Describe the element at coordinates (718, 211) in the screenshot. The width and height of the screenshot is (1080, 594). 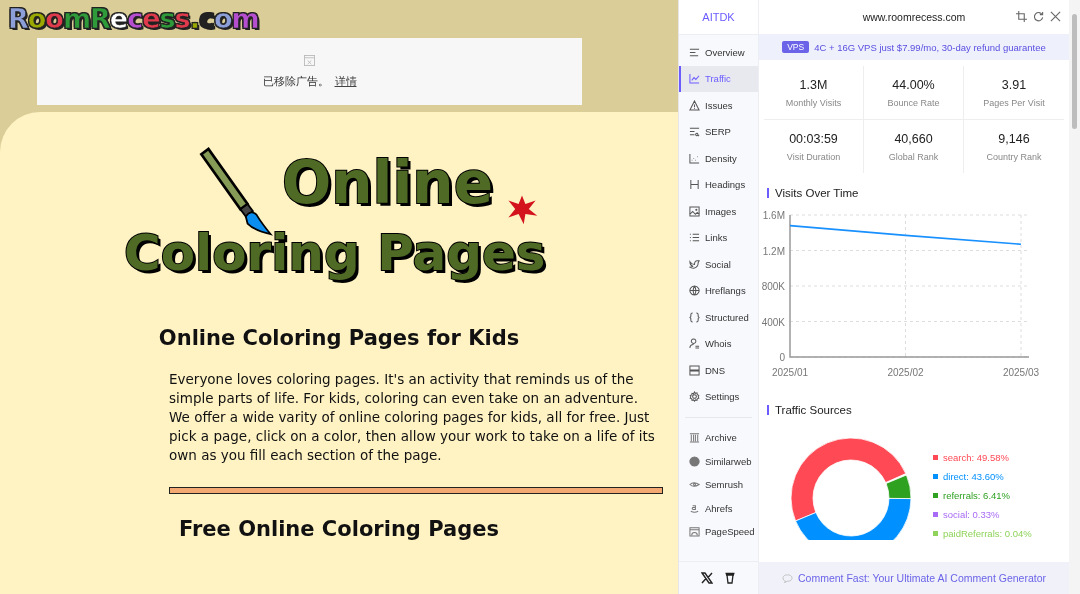
I see `nav-item: Images` at that location.